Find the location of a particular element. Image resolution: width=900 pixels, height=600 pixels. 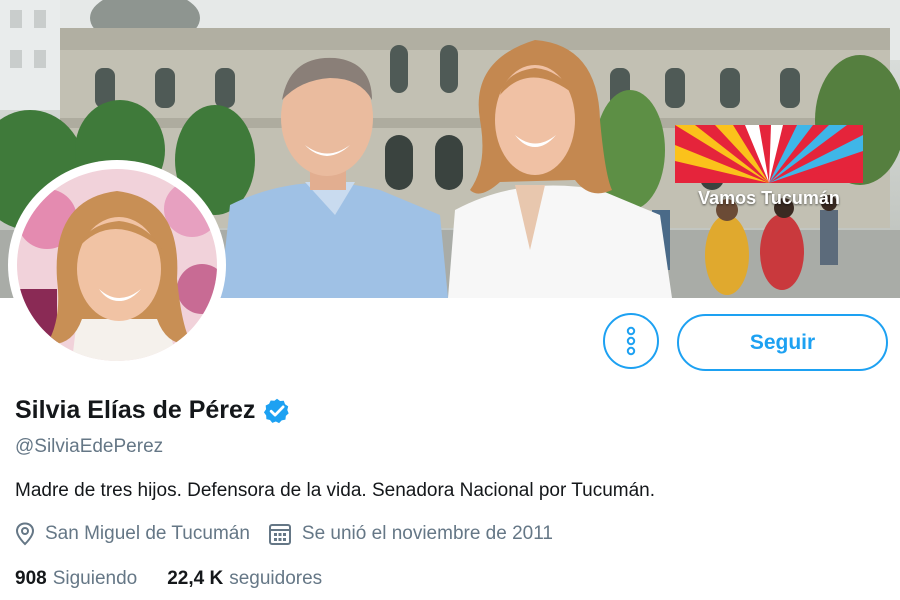

avatar-photo is located at coordinates (117, 265).